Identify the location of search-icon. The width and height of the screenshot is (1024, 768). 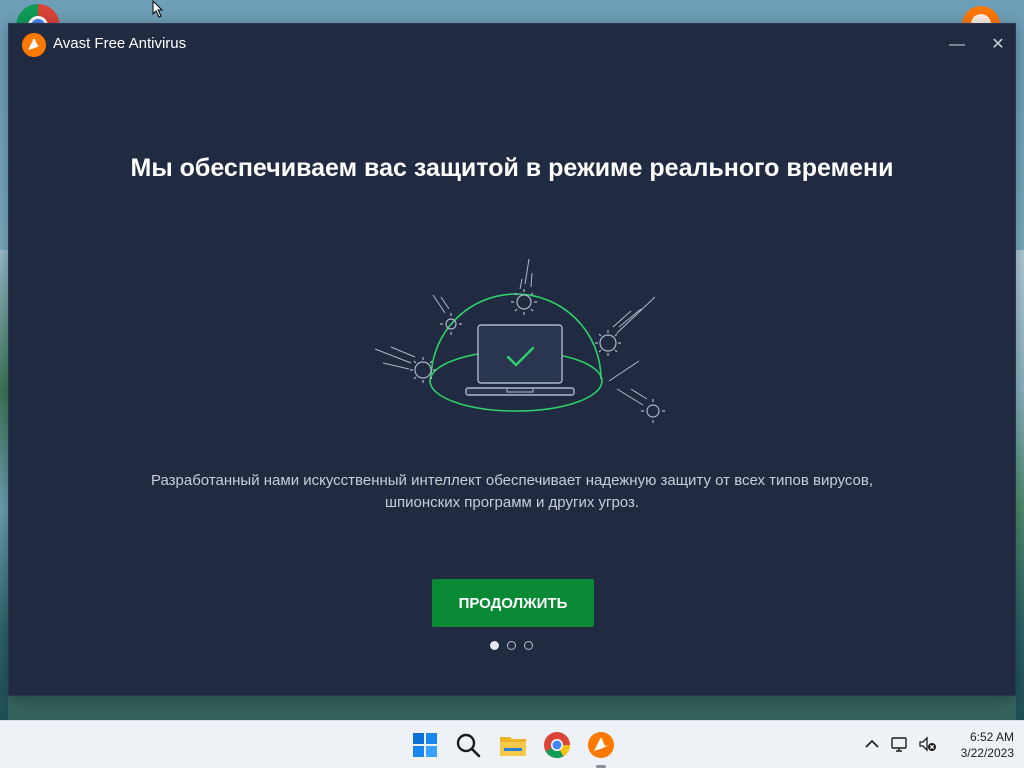
(468, 745).